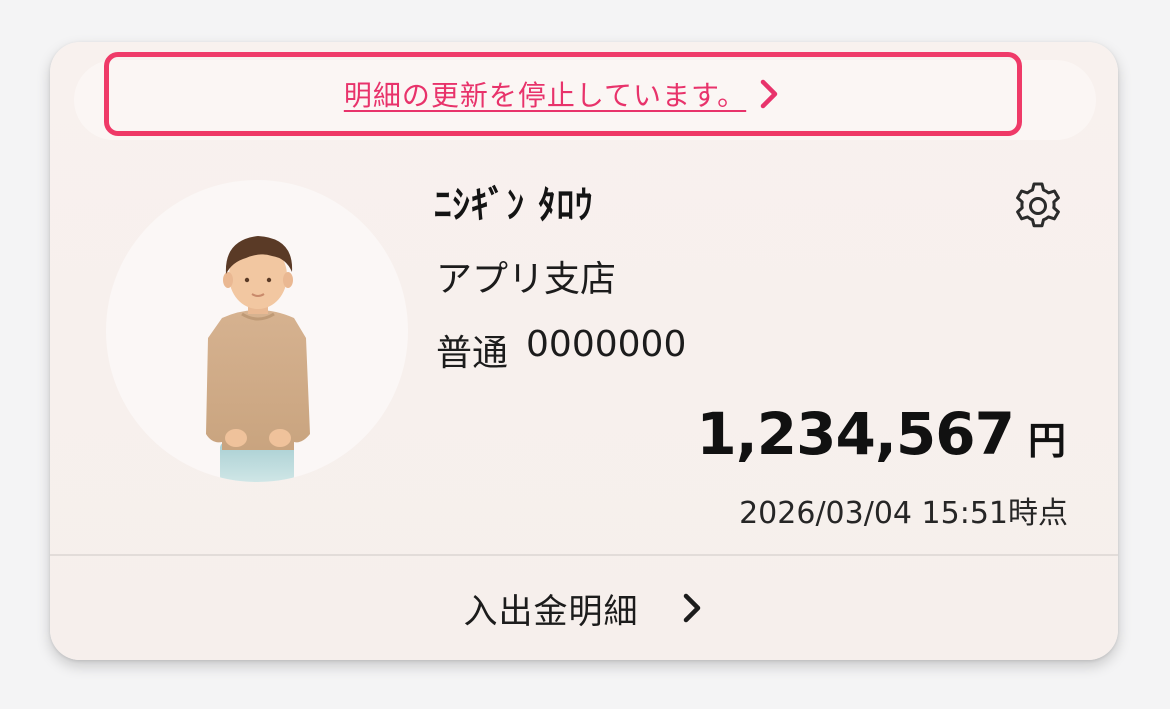  I want to click on balance-amount: 1,234,567, so click(855, 434).